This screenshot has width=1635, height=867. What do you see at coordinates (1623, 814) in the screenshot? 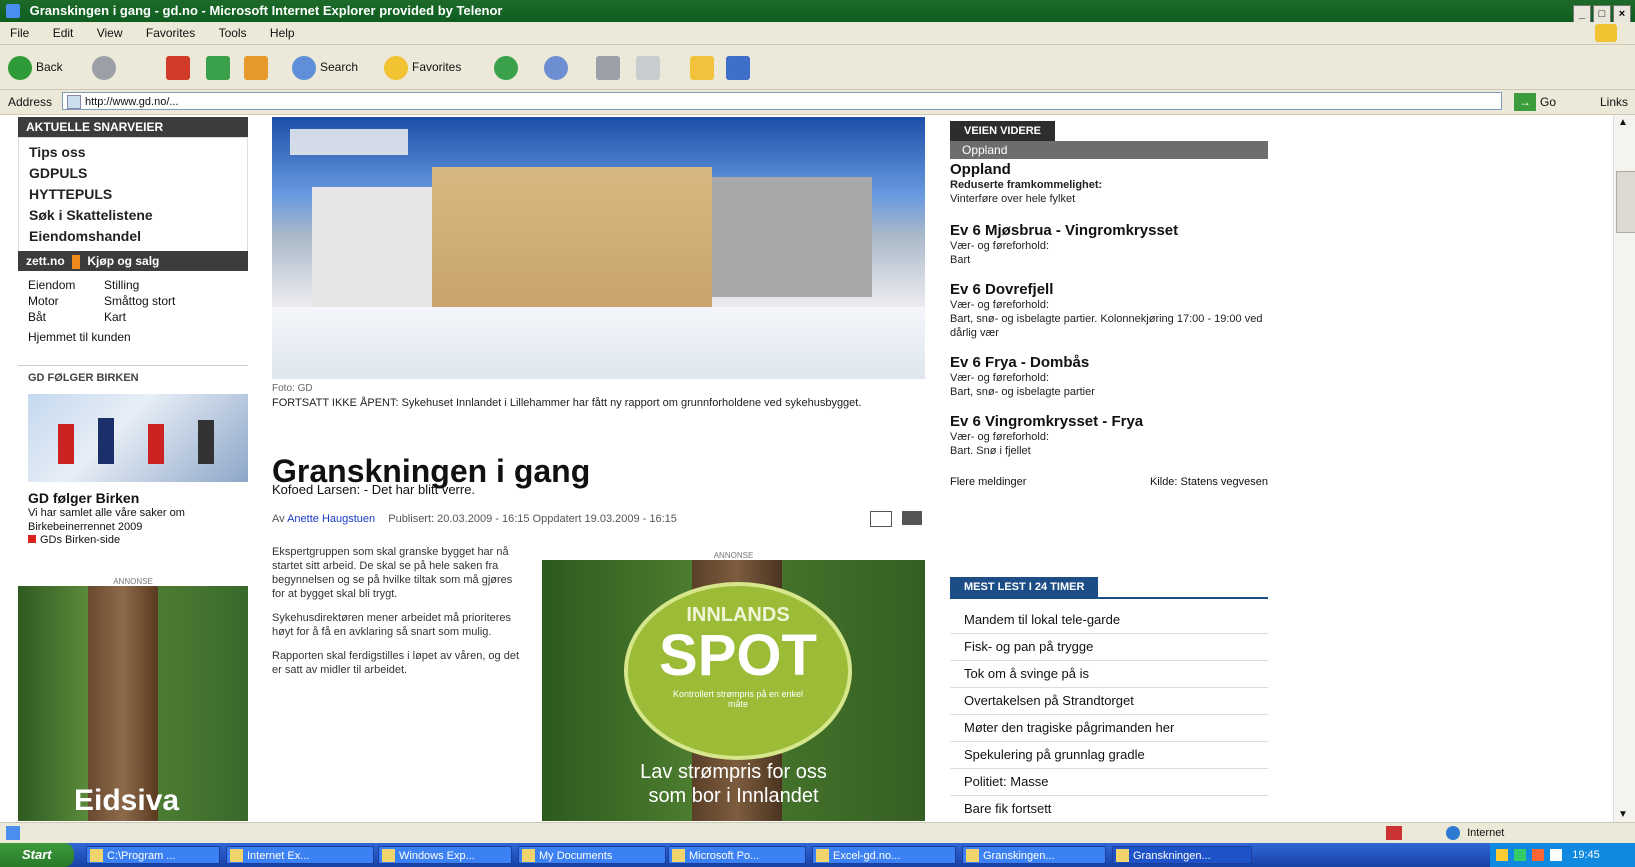
I see `scroll-down-icon: ▼` at bounding box center [1623, 814].